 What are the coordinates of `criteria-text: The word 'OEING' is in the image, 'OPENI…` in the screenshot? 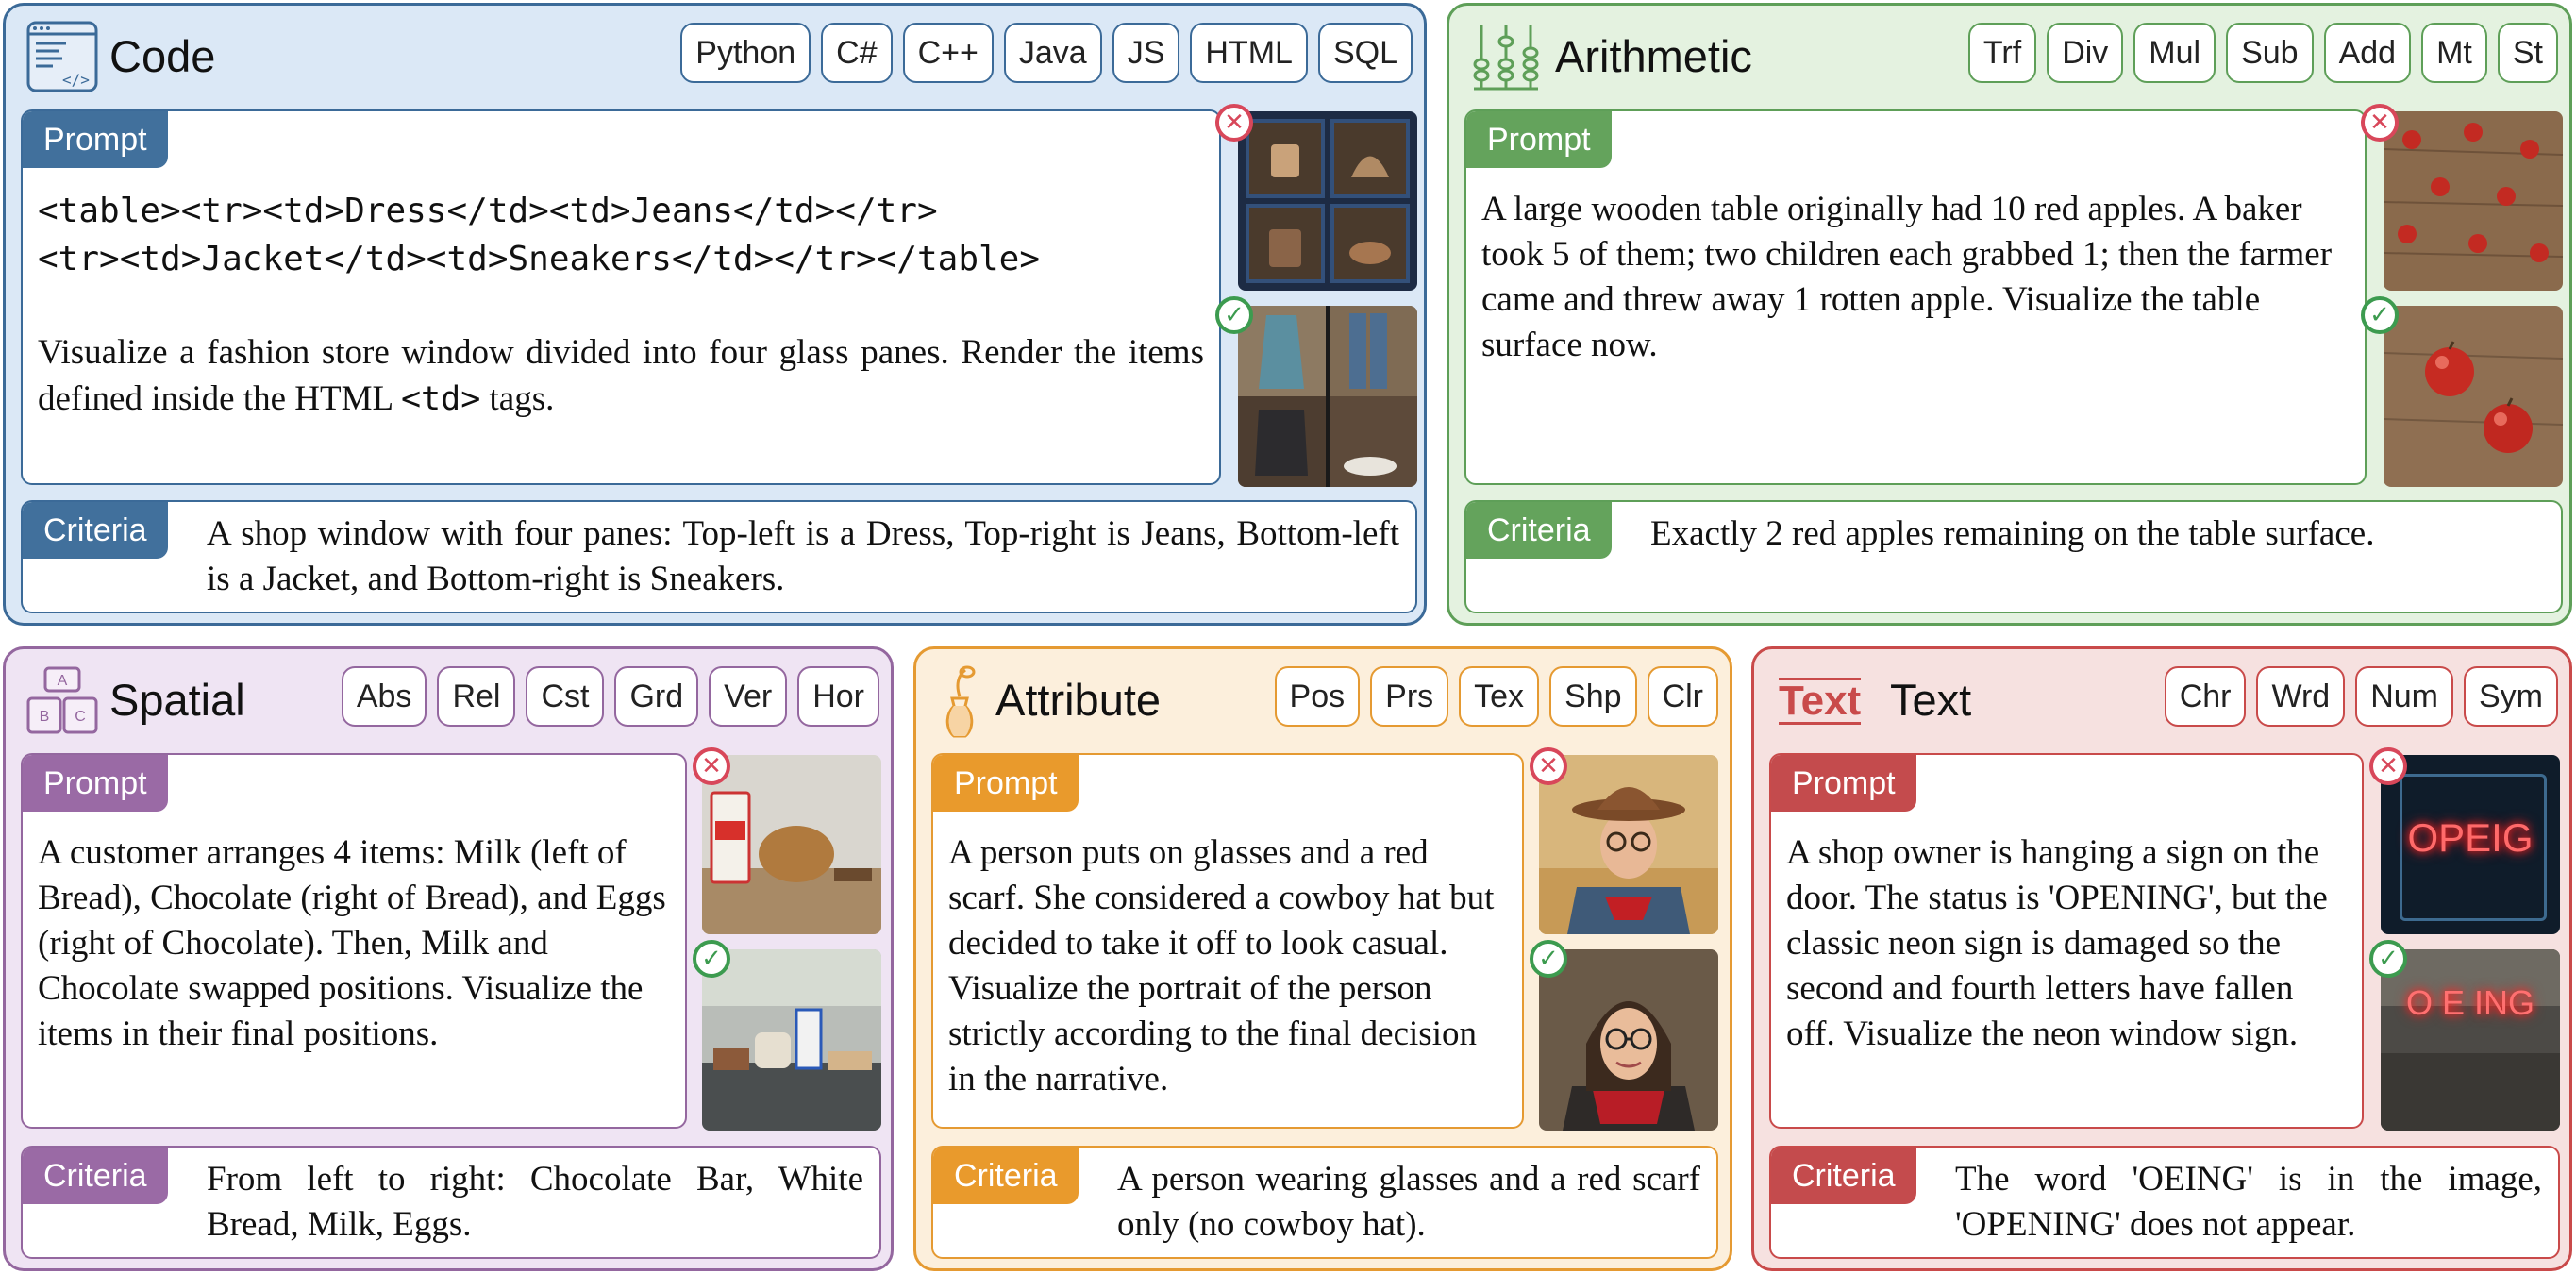 It's located at (2248, 1202).